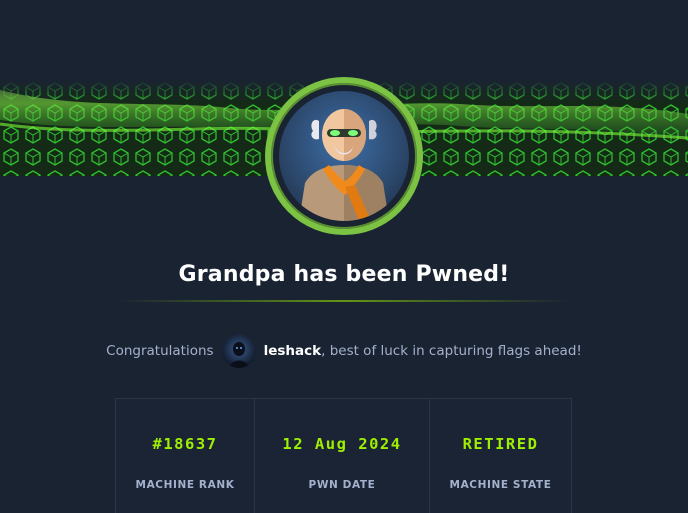 The height and width of the screenshot is (513, 688). I want to click on stat-pwn-date: 12 Aug 2024 PWN DATE, so click(342, 456).